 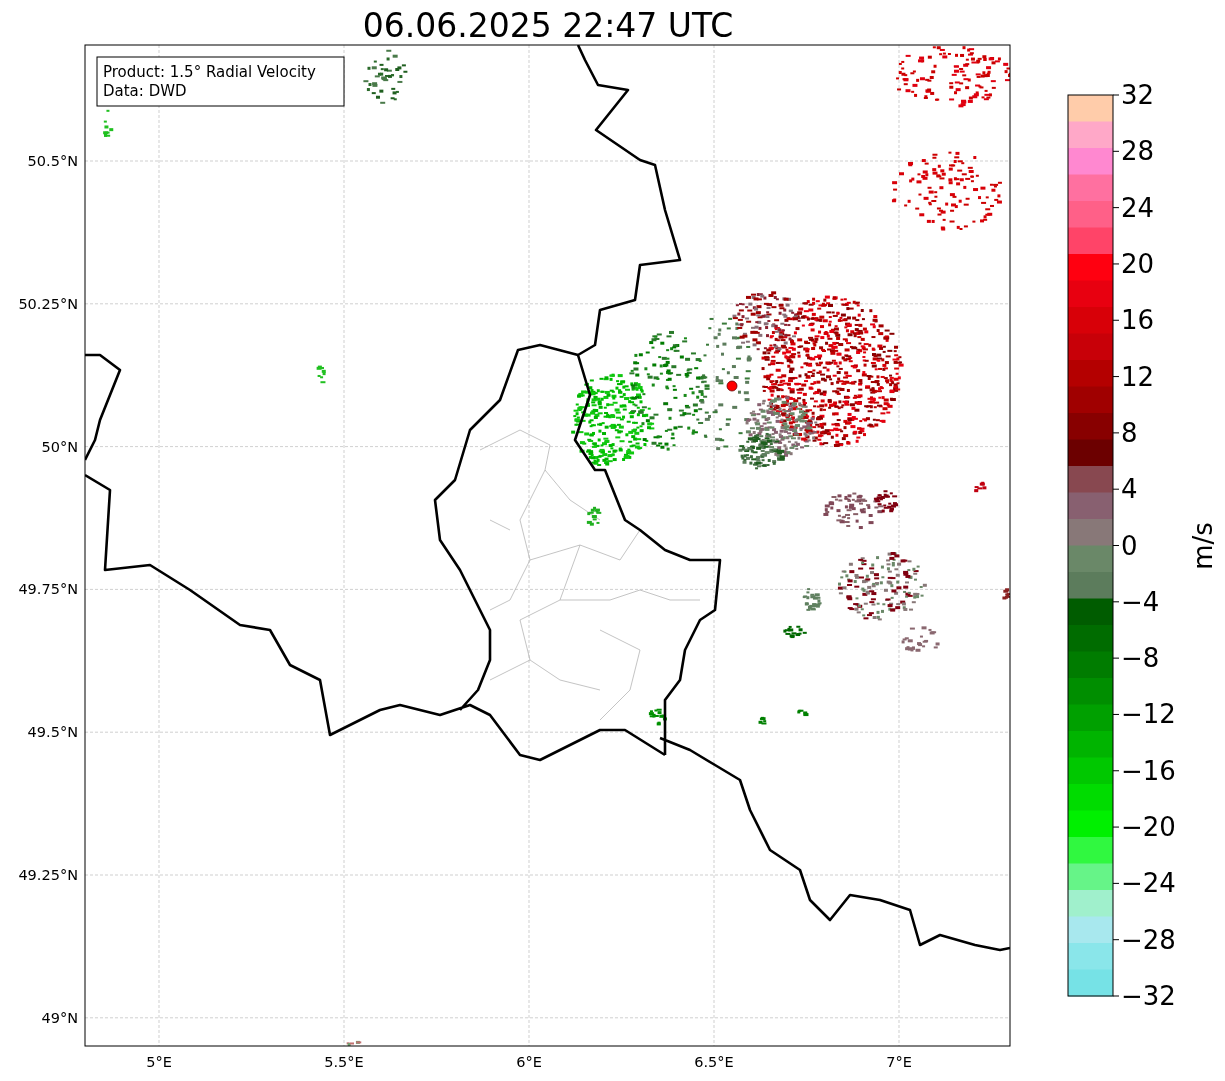 I want to click on colorbar-tick-label: −24, so click(x=1148, y=883).